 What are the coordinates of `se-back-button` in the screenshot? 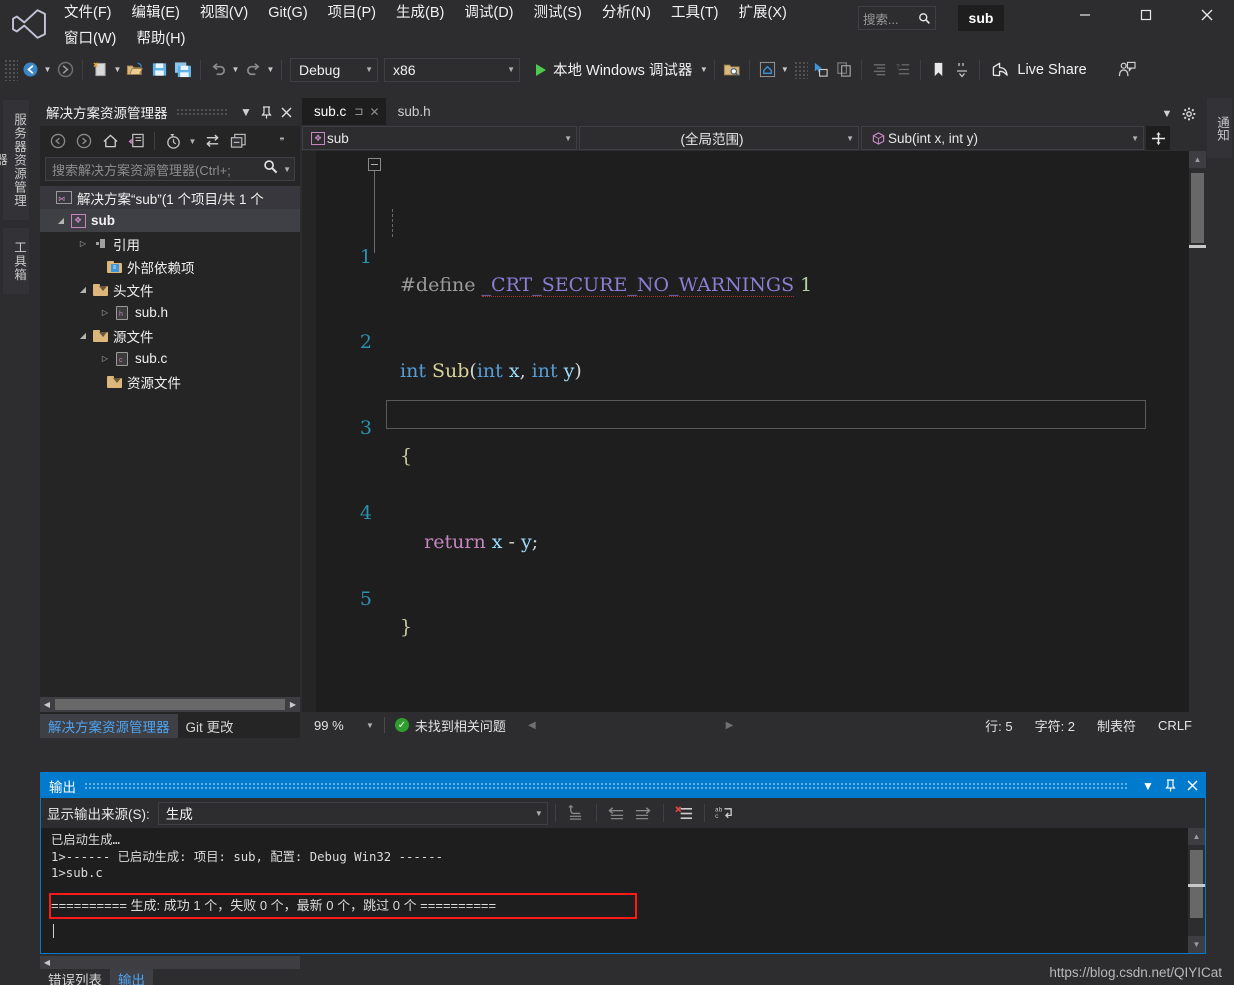 It's located at (58, 141).